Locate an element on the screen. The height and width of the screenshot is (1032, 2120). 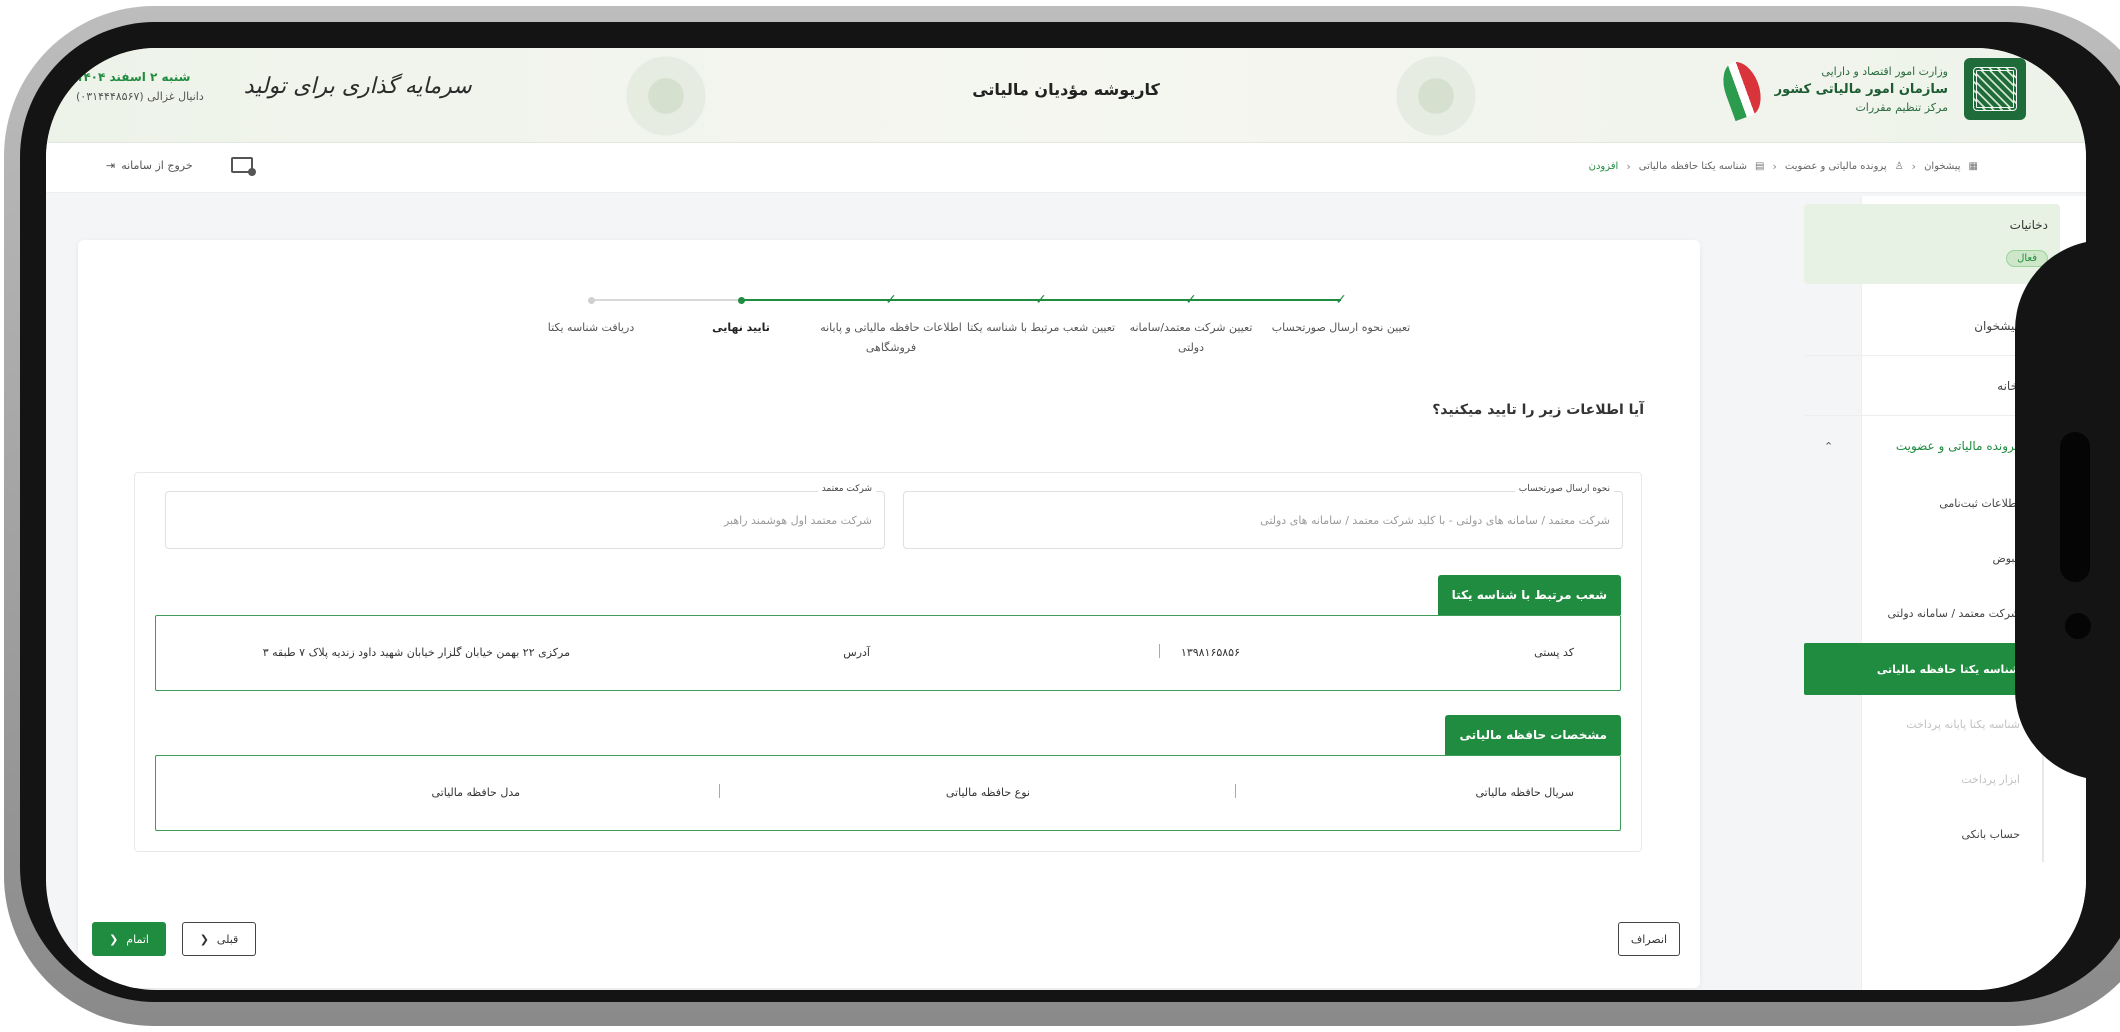
folder-search-icon is located at coordinates (243, 166).